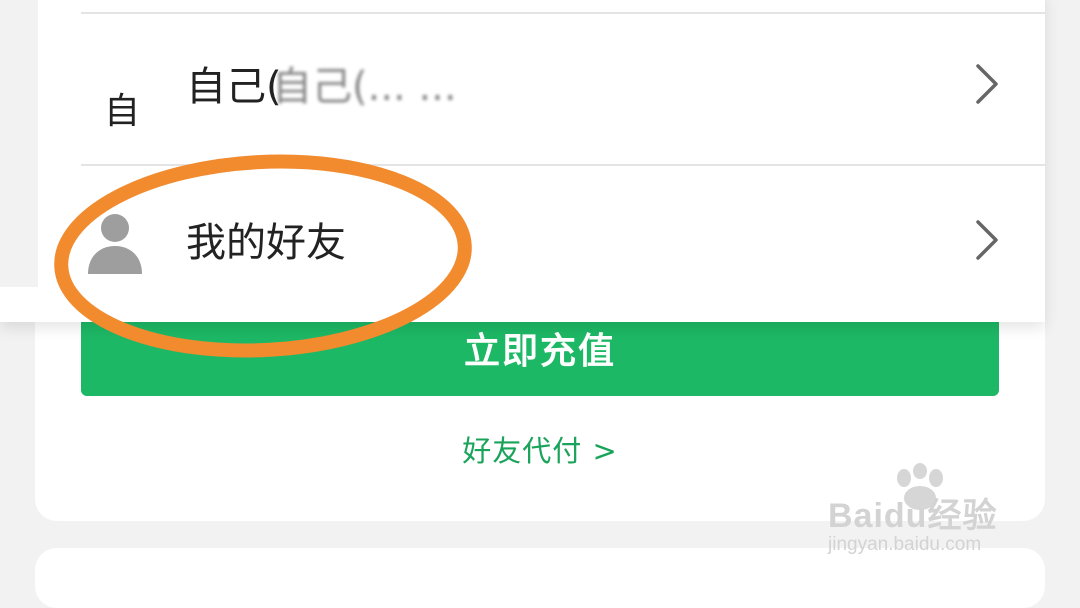 This screenshot has width=1080, height=608. I want to click on person-icon, so click(115, 244).